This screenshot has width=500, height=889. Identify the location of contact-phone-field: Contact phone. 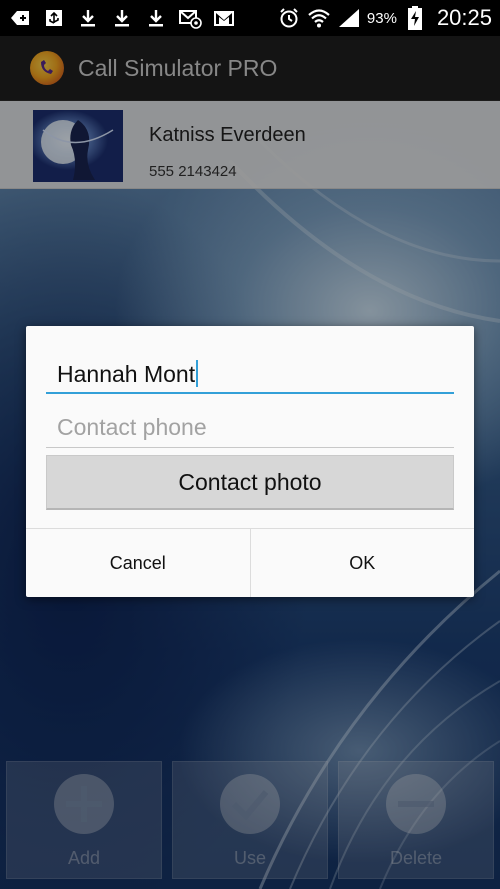
(250, 426).